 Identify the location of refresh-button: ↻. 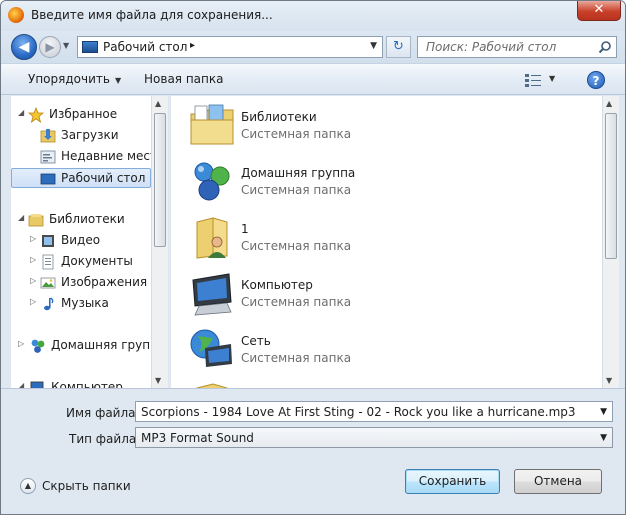
(398, 47).